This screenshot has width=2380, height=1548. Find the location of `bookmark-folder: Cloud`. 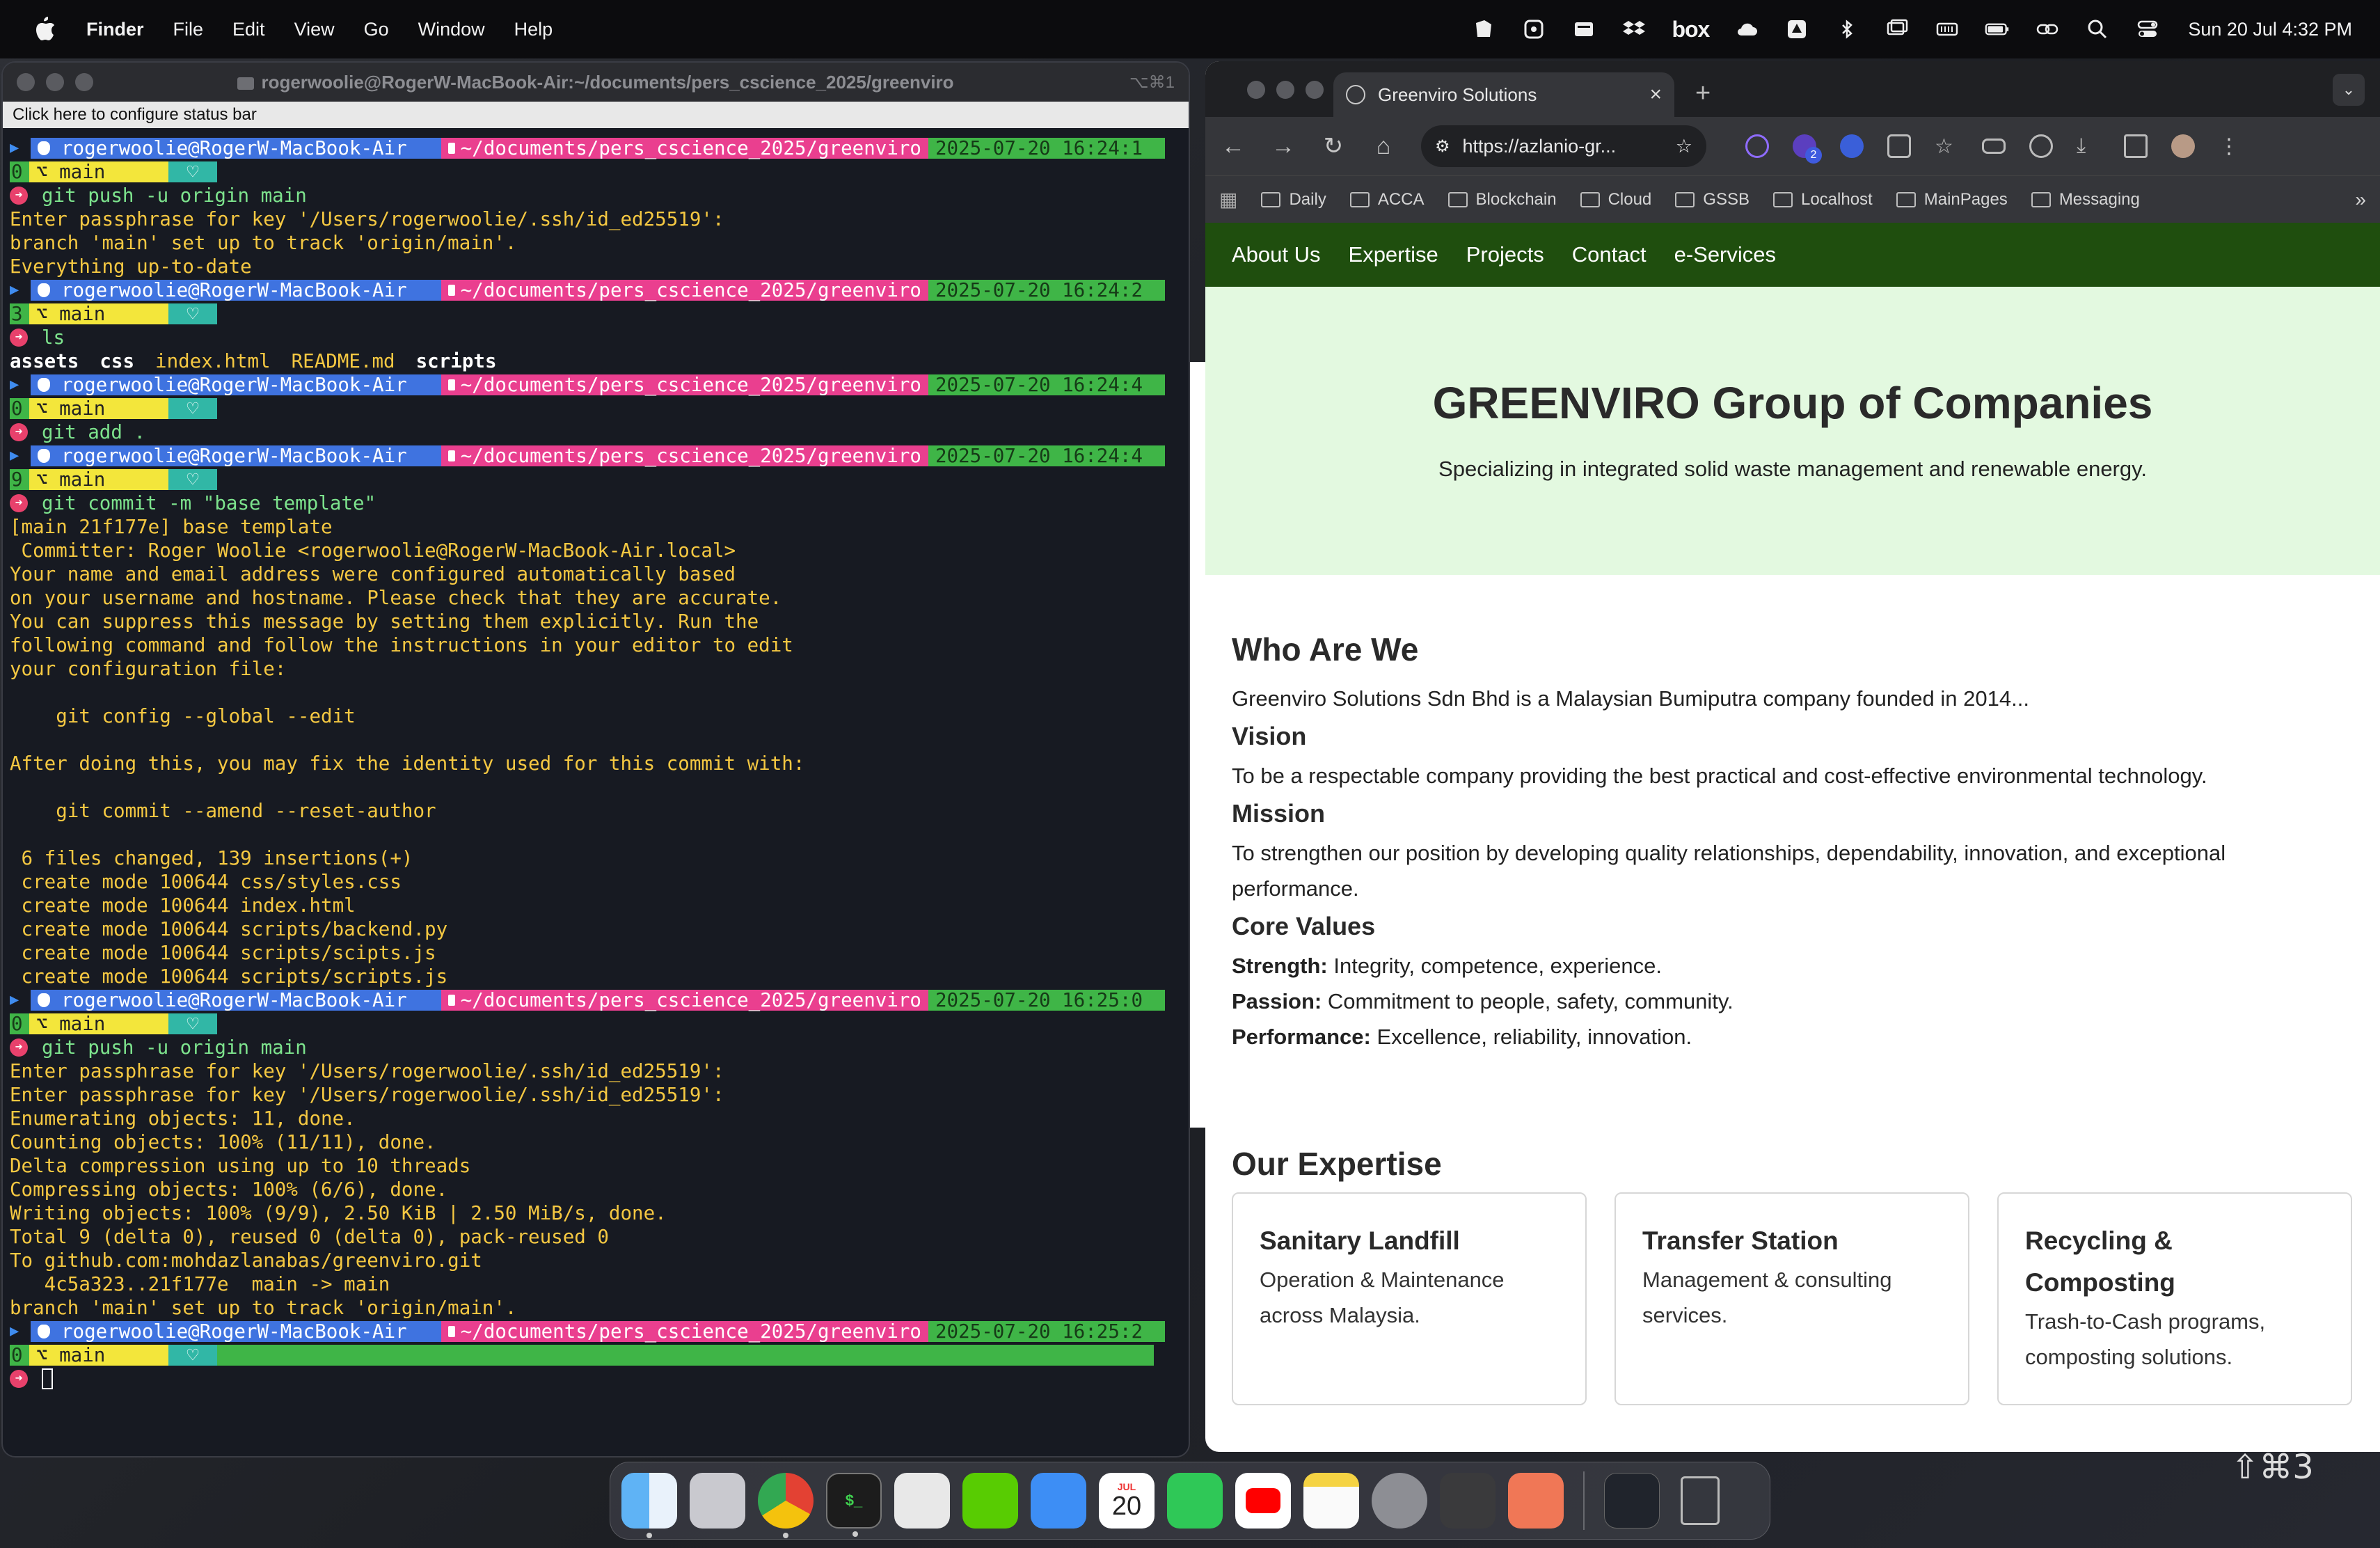

bookmark-folder: Cloud is located at coordinates (1615, 200).